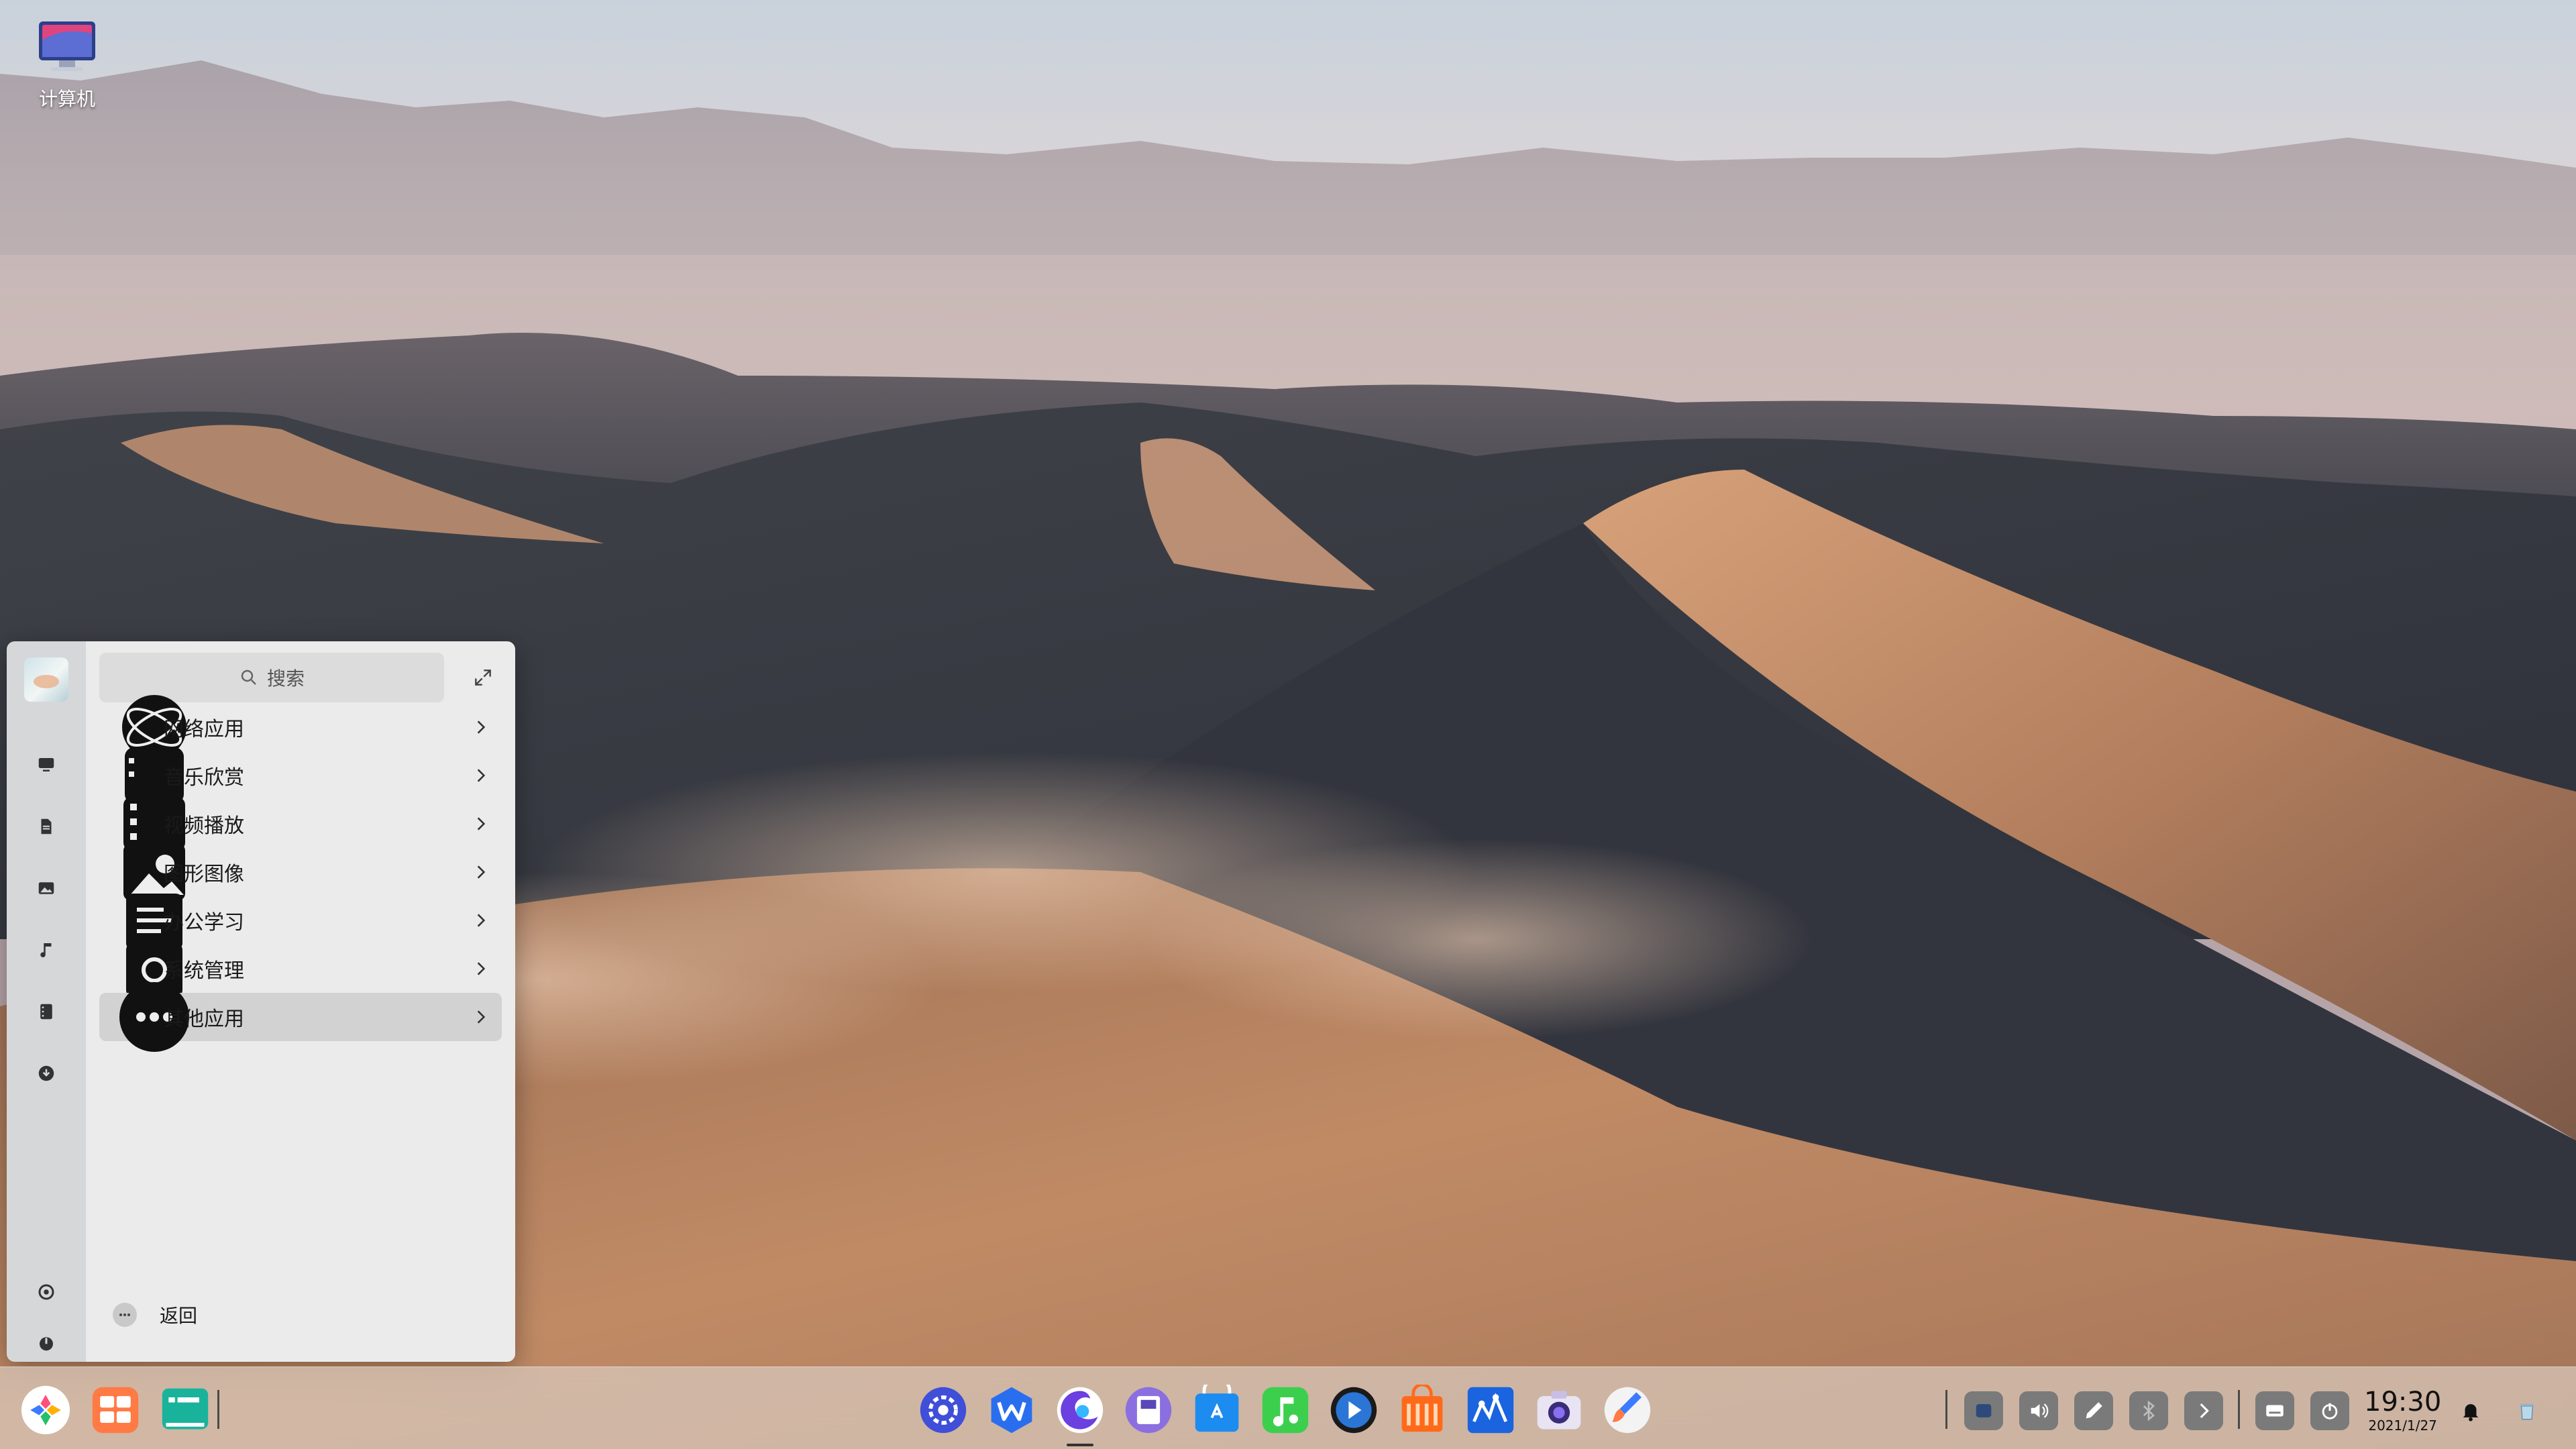 The image size is (2576, 1449). I want to click on computer-icon, so click(67, 47).